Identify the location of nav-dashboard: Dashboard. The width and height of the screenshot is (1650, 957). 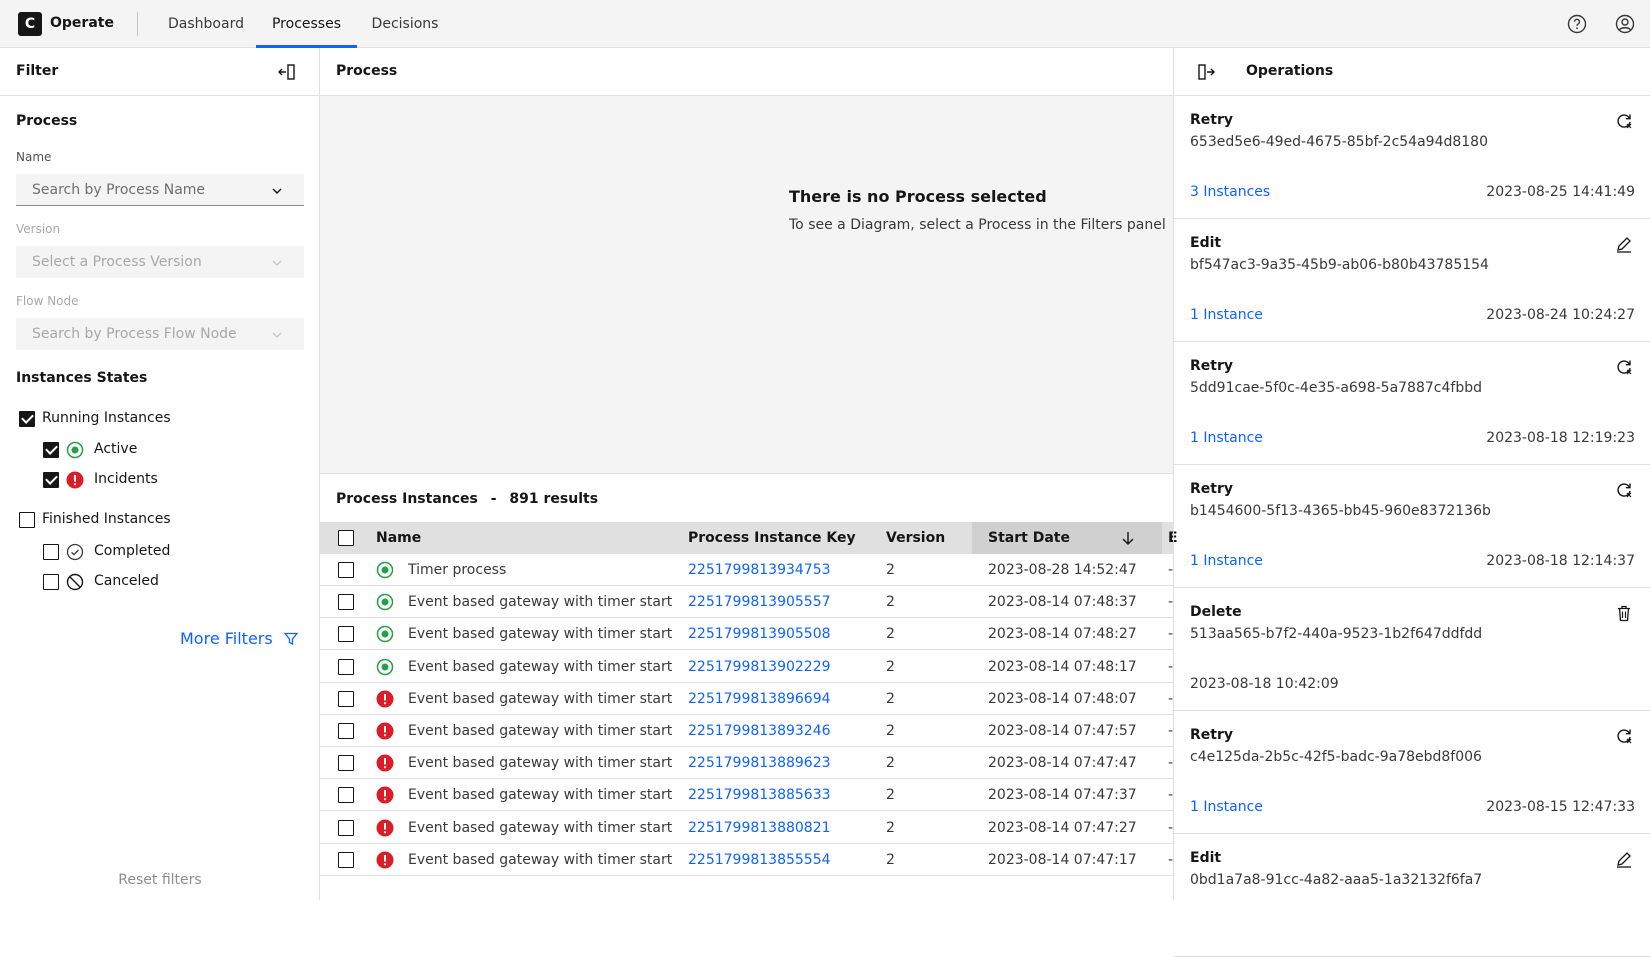
(206, 24).